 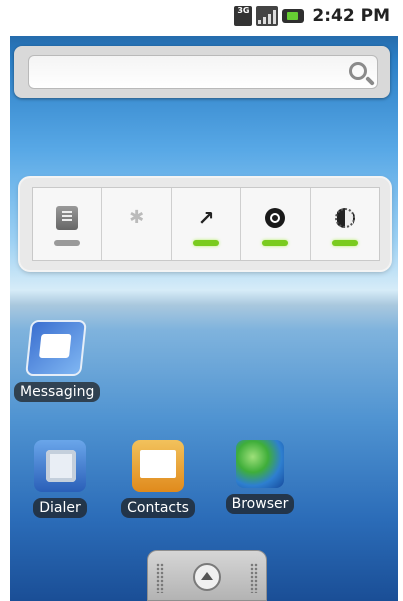 I want to click on app-label-browser: Browser, so click(x=260, y=504).